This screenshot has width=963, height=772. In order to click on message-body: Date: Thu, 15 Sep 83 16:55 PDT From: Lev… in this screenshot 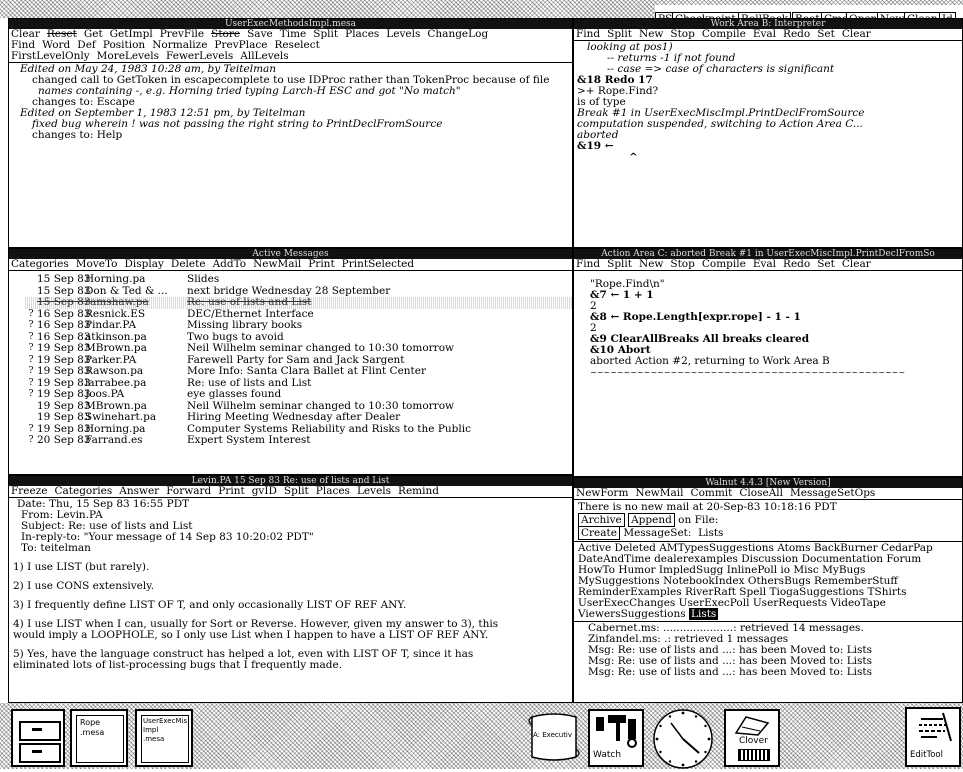, I will do `click(290, 585)`.